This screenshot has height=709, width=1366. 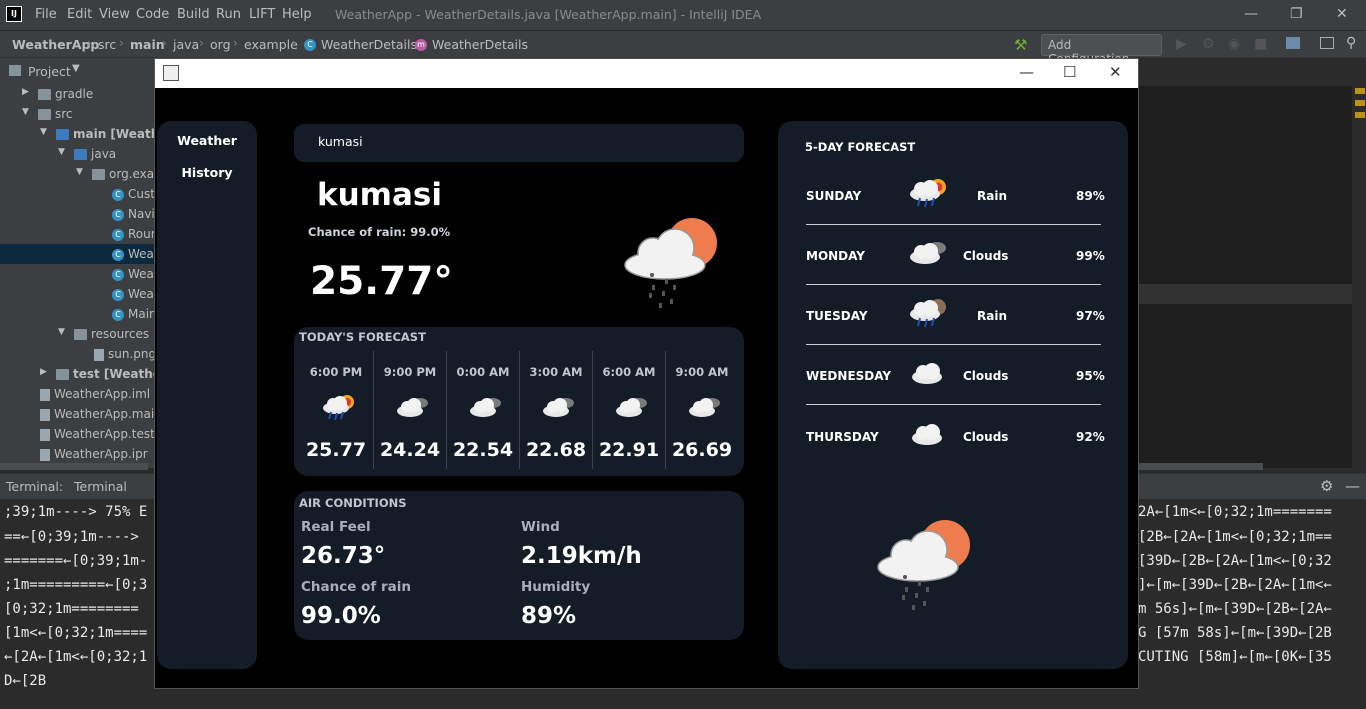 What do you see at coordinates (71, 537) in the screenshot?
I see `terminal-line: ==←[0;39;1m---->` at bounding box center [71, 537].